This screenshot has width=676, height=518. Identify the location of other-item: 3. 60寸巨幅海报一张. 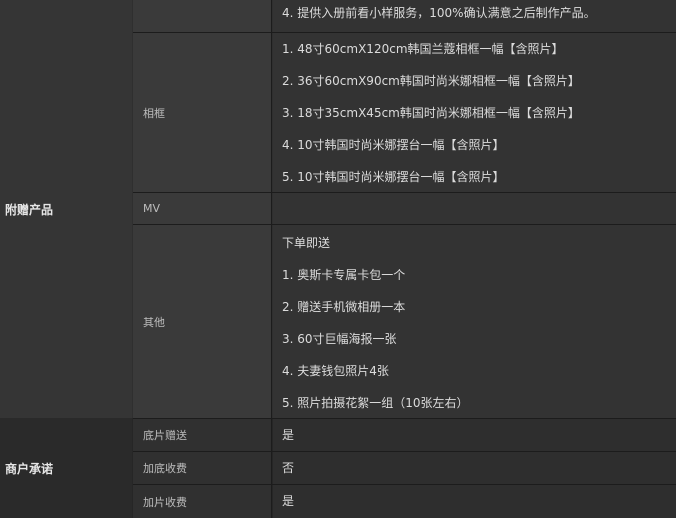
(339, 339).